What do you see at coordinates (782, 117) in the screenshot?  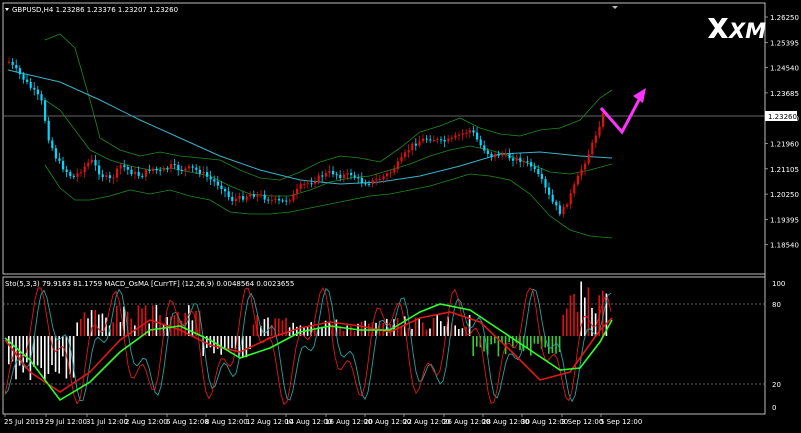 I see `current-price-label: 1.23260` at bounding box center [782, 117].